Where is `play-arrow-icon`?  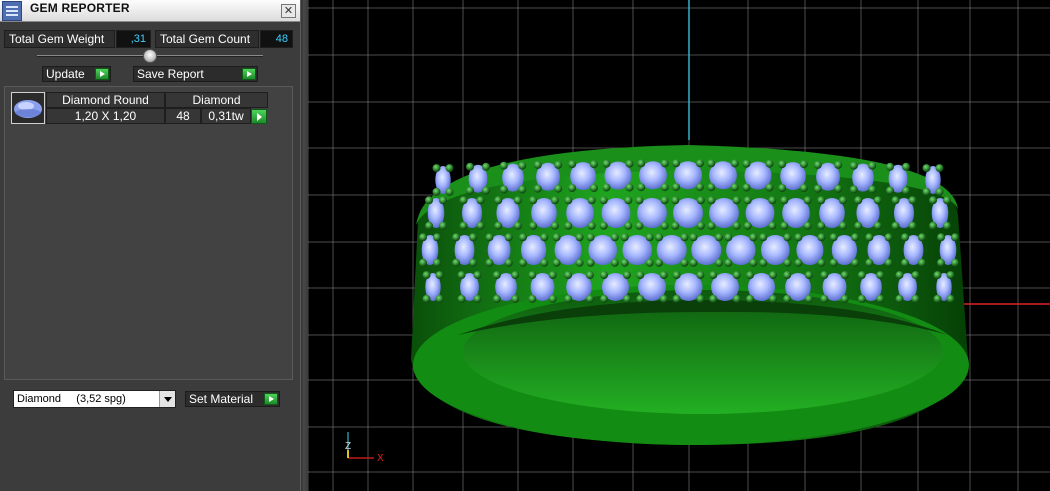
play-arrow-icon is located at coordinates (249, 74).